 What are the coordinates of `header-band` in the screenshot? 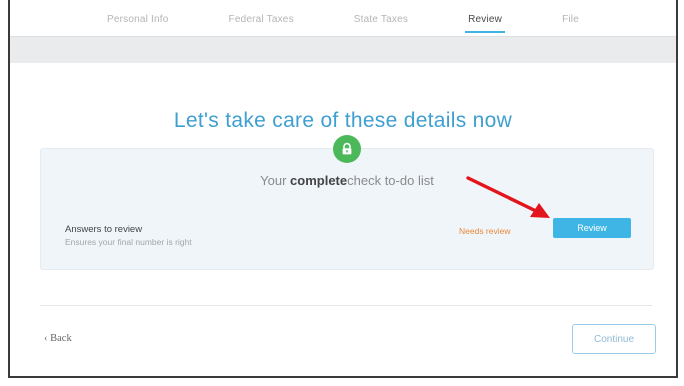 It's located at (343, 49).